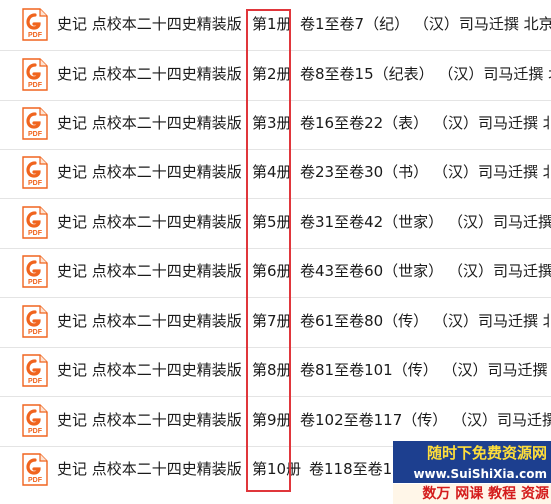  I want to click on file-range: 卷102至卷117（传） （汉）司马迁撰, so click(425, 420).